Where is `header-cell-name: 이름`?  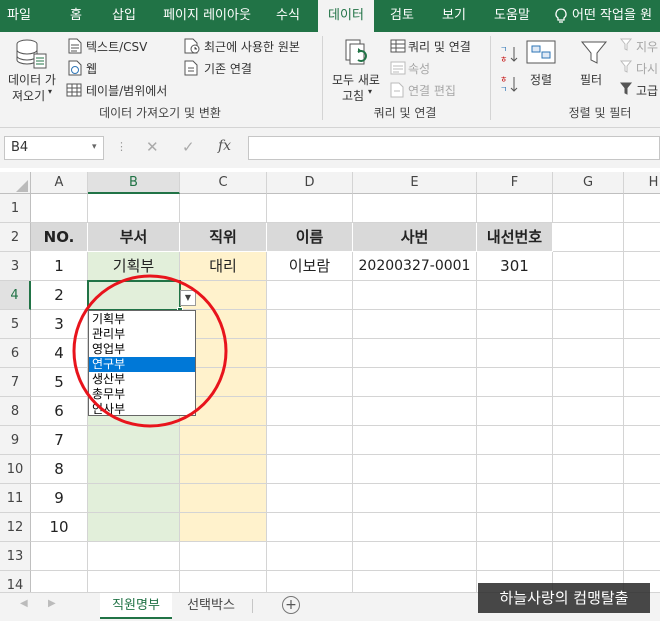
header-cell-name: 이름 is located at coordinates (310, 237).